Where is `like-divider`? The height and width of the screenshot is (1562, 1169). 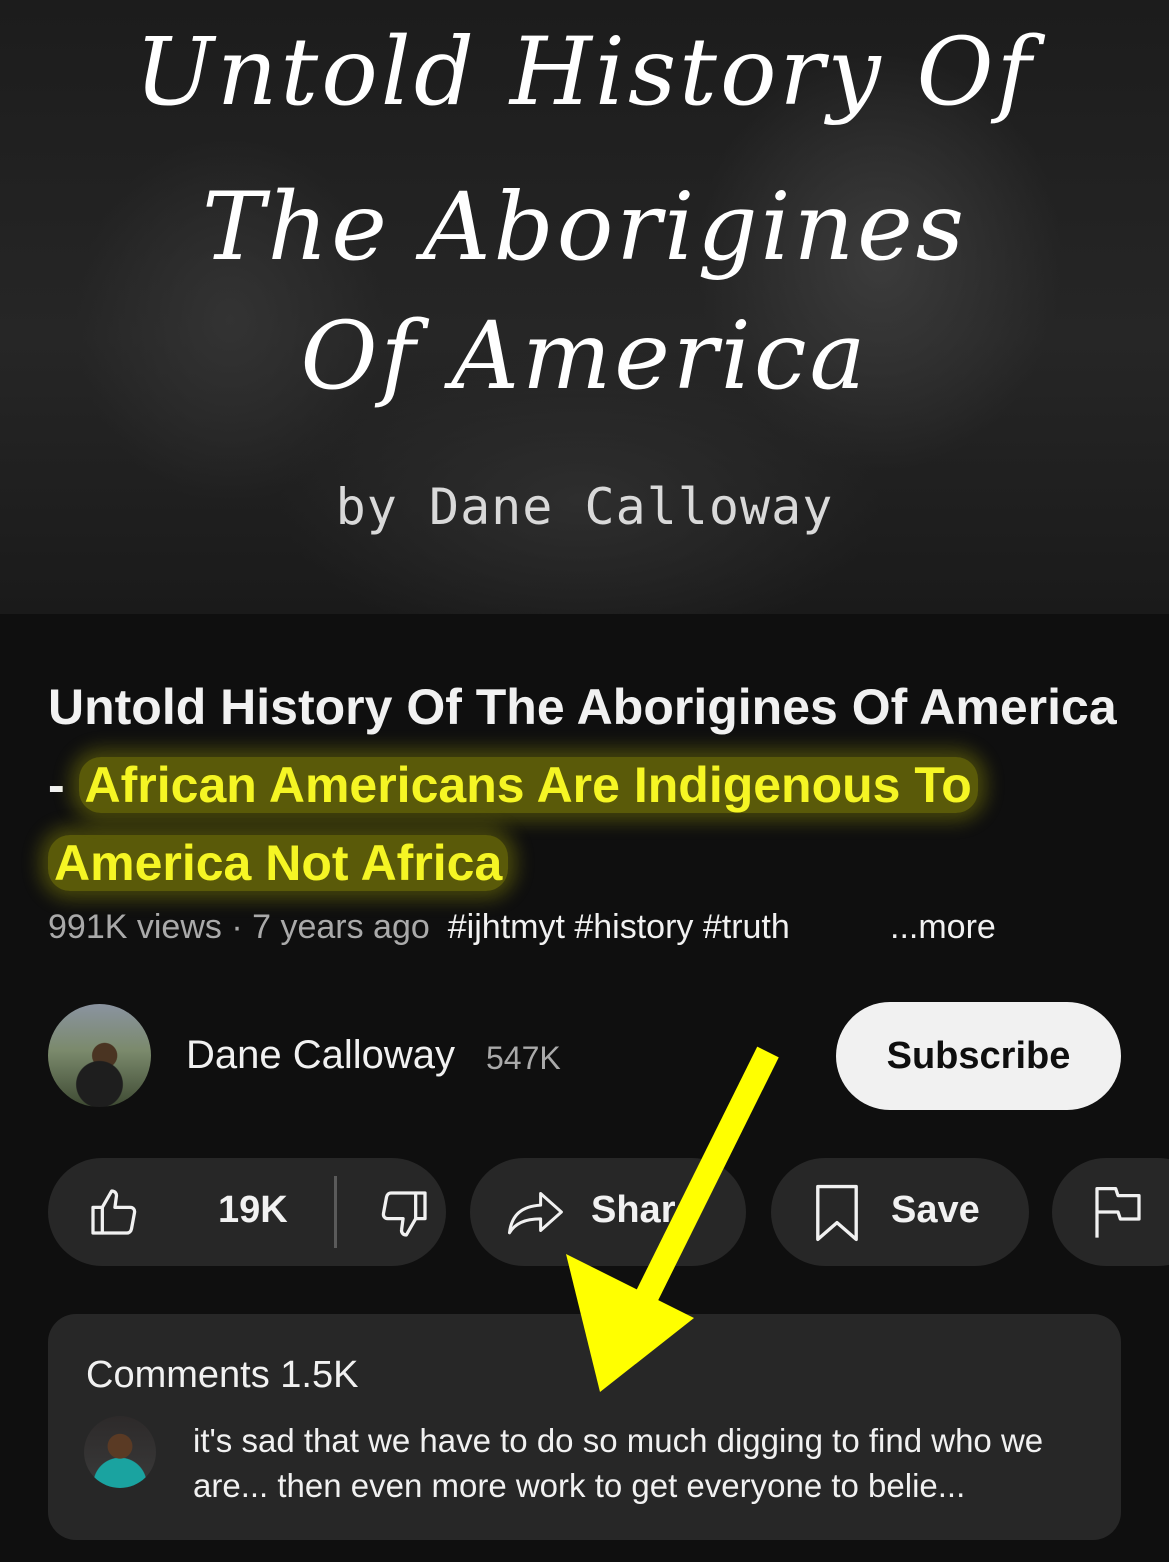 like-divider is located at coordinates (335, 1212).